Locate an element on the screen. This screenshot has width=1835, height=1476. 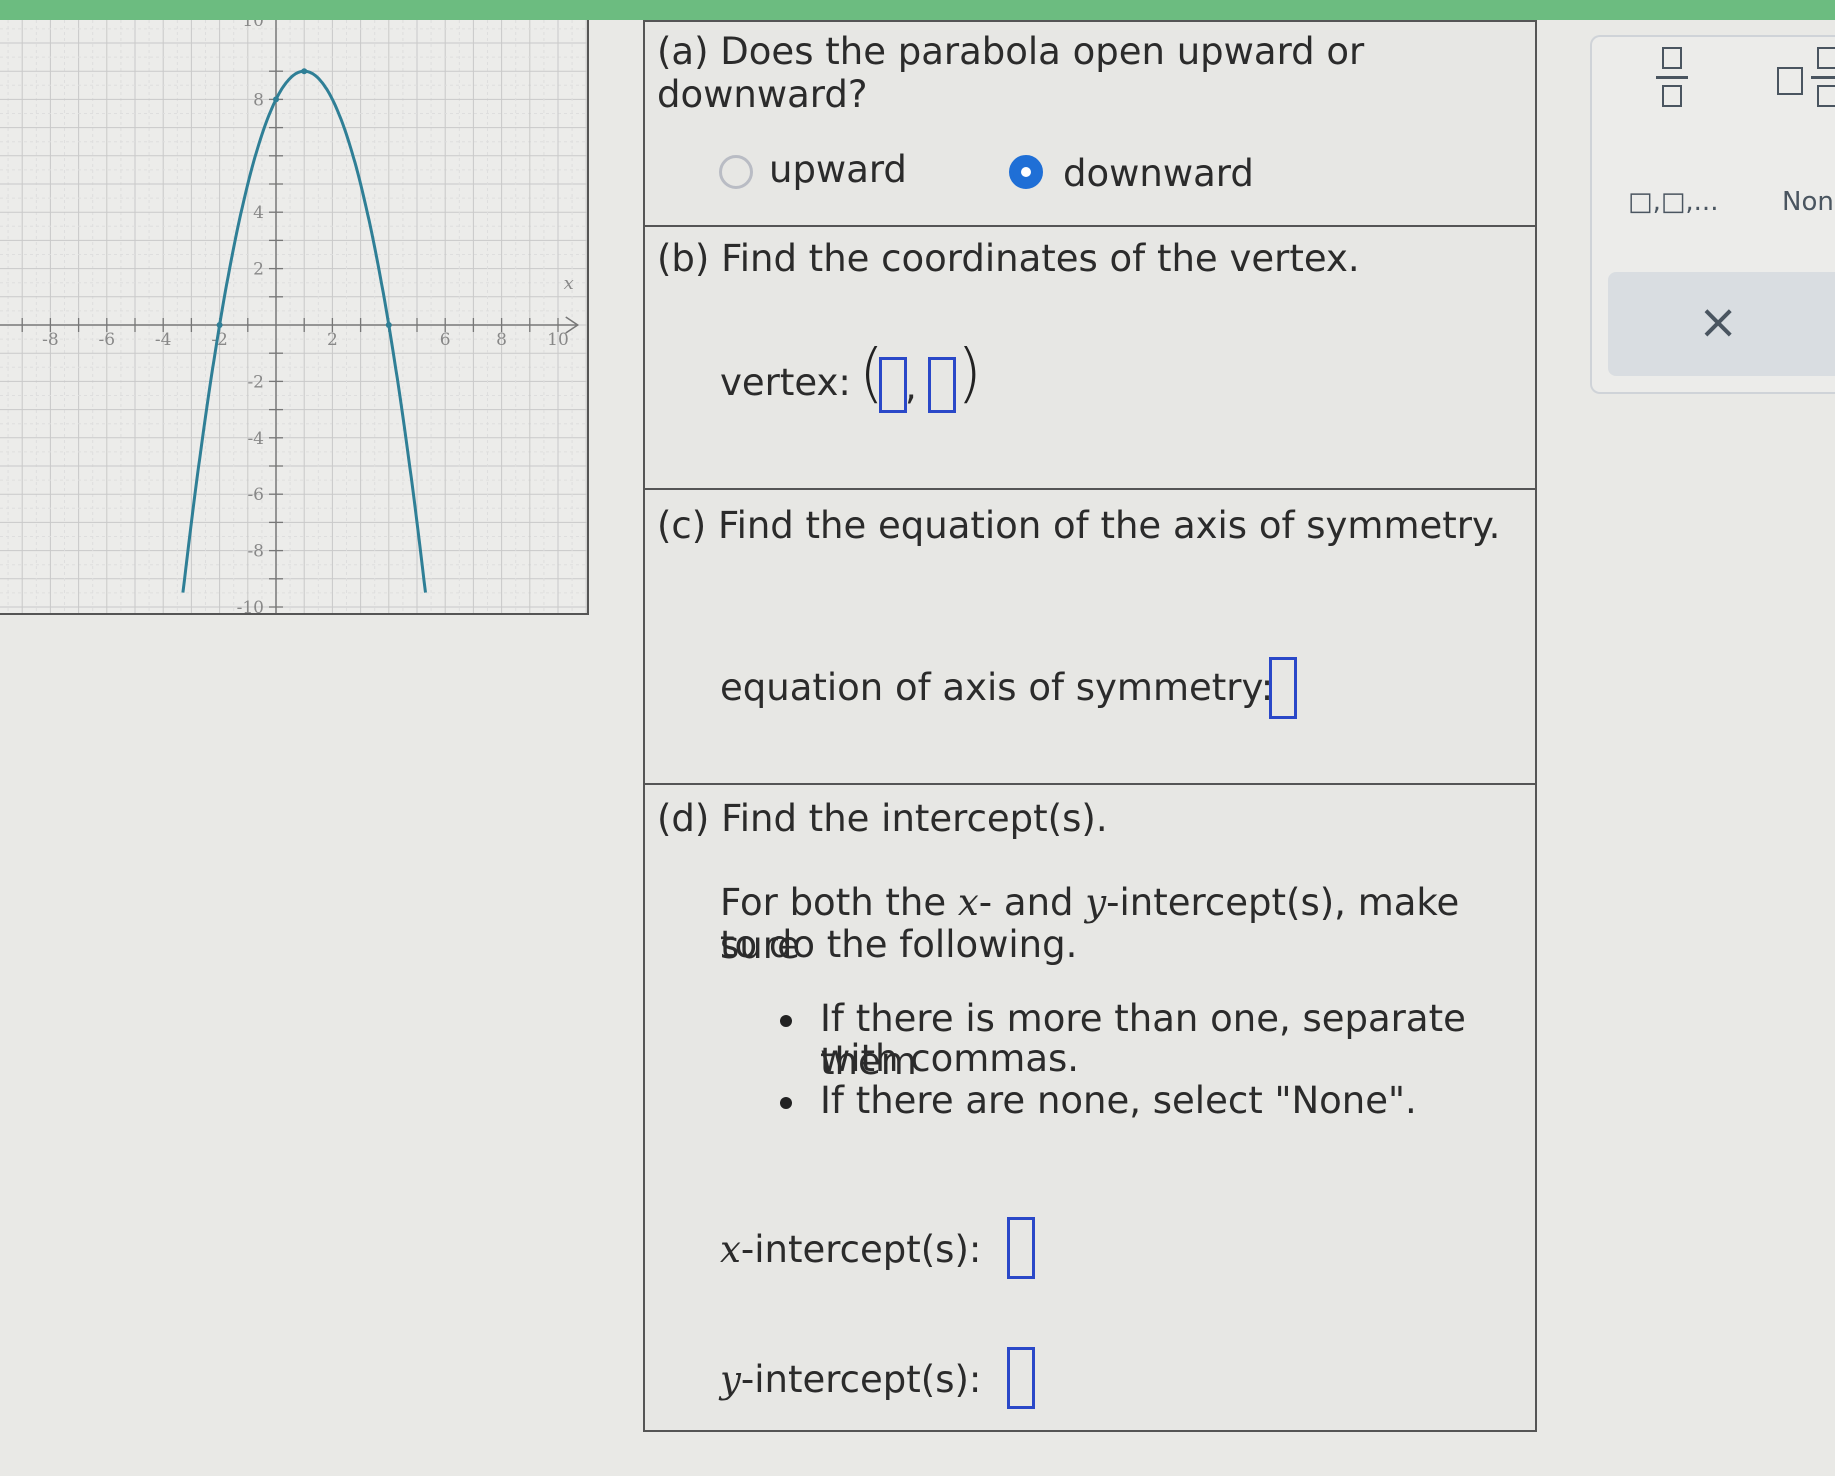
fraction-denominator-icon is located at coordinates (1672, 96).